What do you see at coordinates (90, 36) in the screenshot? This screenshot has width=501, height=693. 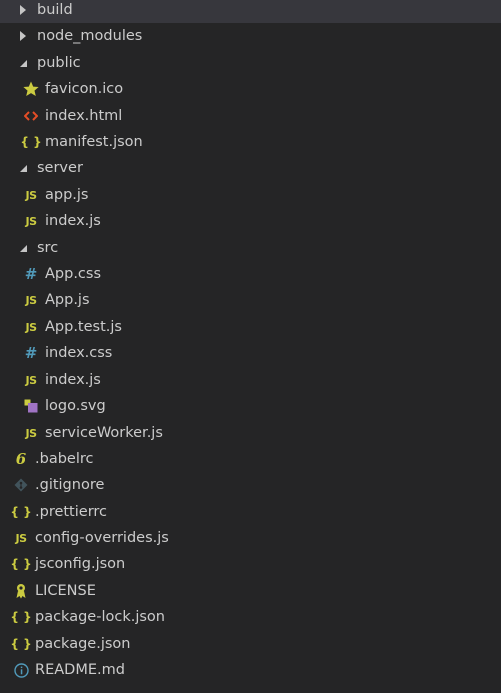 I see `tree-item-label: node_modules` at bounding box center [90, 36].